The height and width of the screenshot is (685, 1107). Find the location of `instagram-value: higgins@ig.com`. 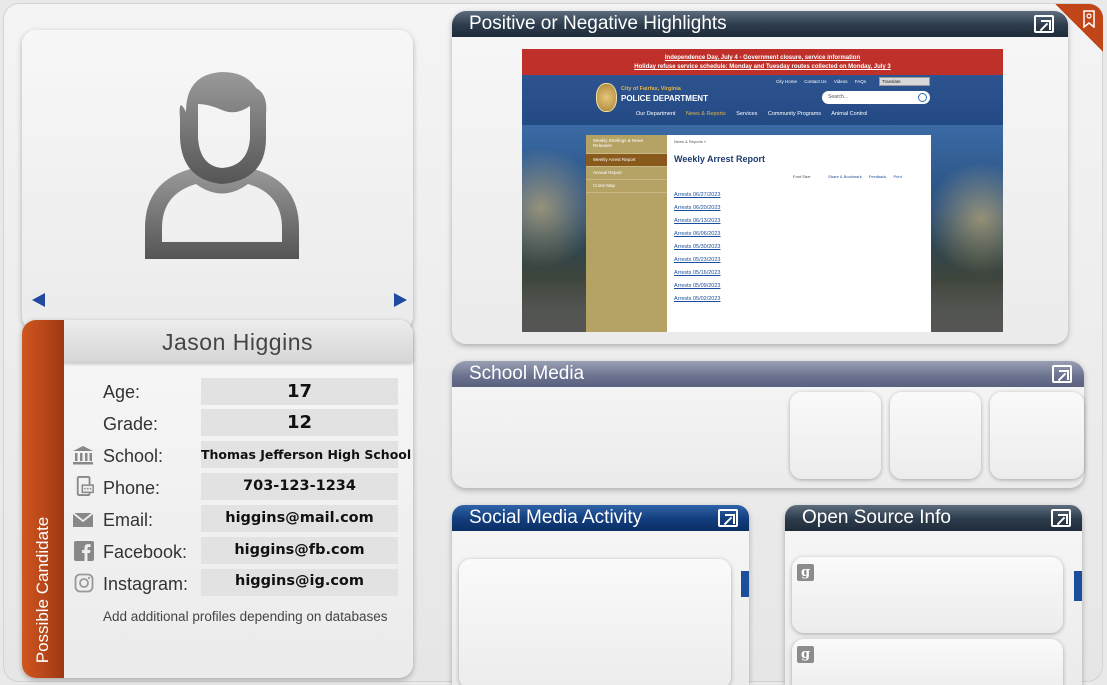

instagram-value: higgins@ig.com is located at coordinates (299, 582).